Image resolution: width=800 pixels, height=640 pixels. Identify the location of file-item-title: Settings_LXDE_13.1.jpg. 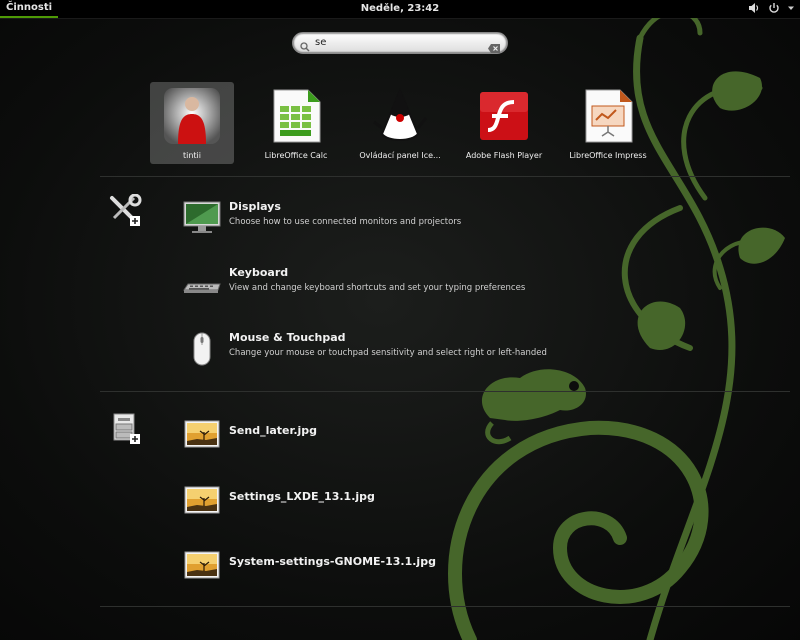
(302, 496).